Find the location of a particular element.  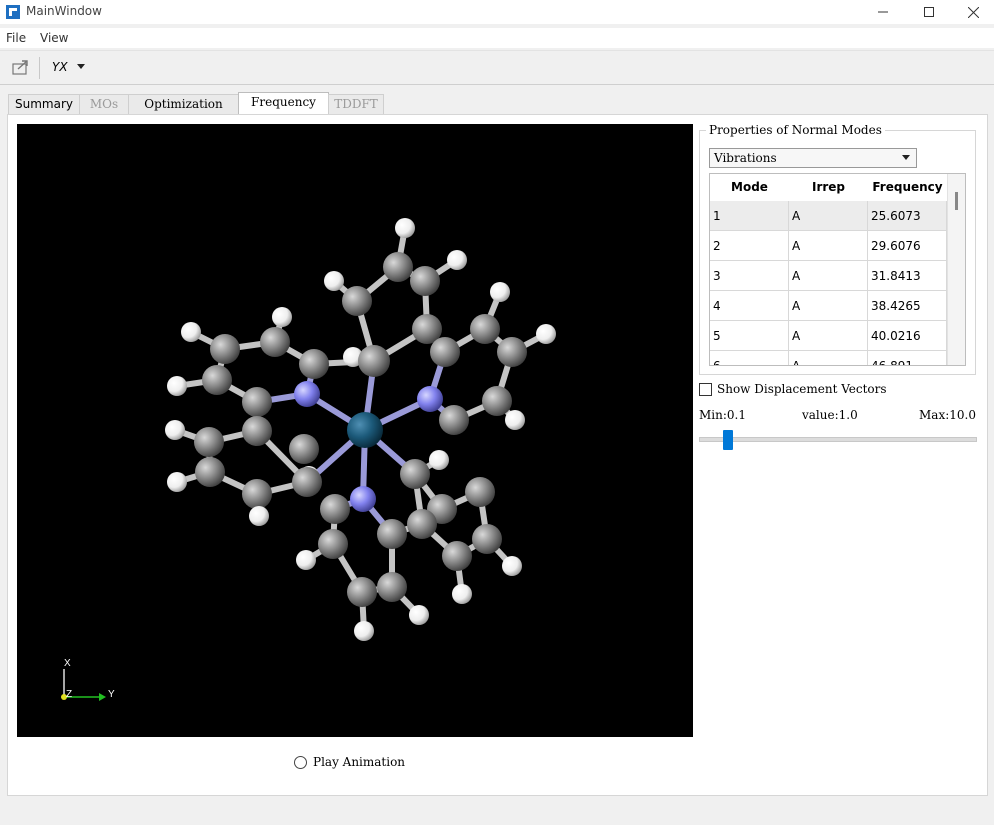

cell-mode: 3 is located at coordinates (749, 276).